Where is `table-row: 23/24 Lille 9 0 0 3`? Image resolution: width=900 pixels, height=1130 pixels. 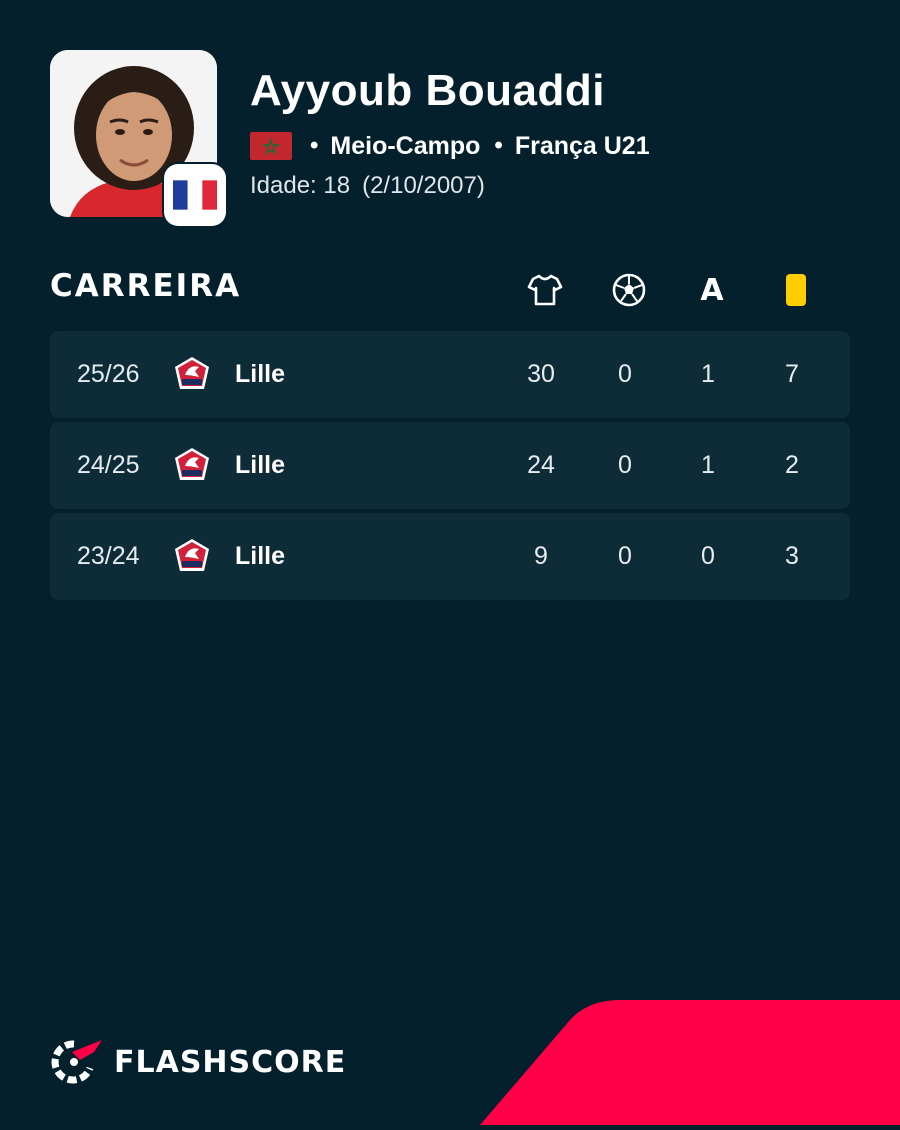
table-row: 23/24 Lille 9 0 0 3 is located at coordinates (450, 556).